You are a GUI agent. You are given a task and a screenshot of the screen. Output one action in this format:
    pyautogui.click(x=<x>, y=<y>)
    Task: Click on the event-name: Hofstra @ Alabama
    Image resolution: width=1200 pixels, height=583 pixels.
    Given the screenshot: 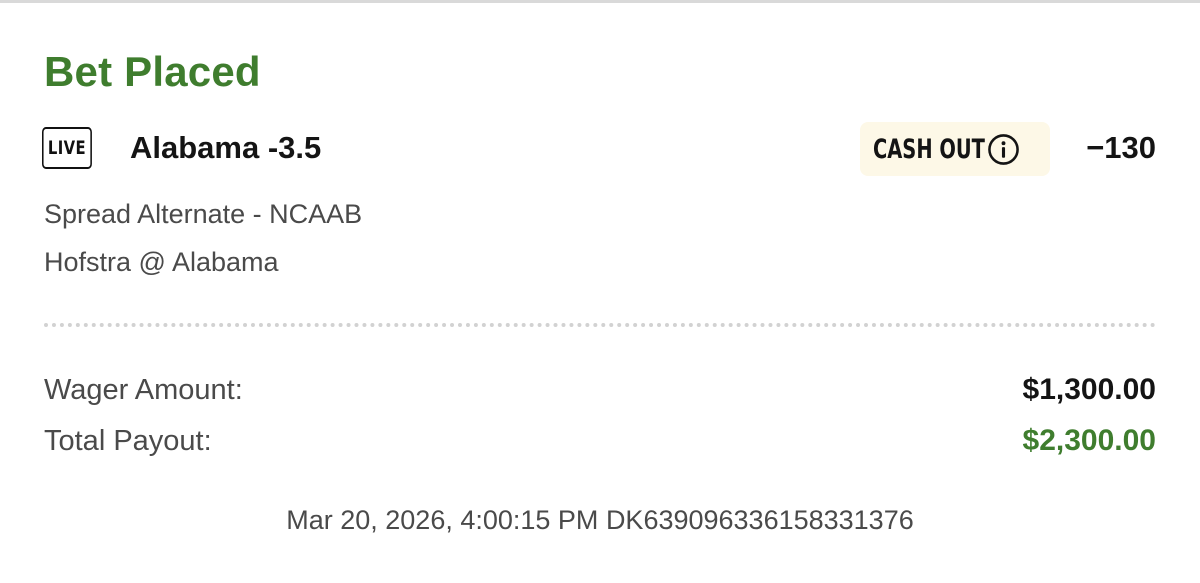 What is the action you would take?
    pyautogui.click(x=161, y=262)
    